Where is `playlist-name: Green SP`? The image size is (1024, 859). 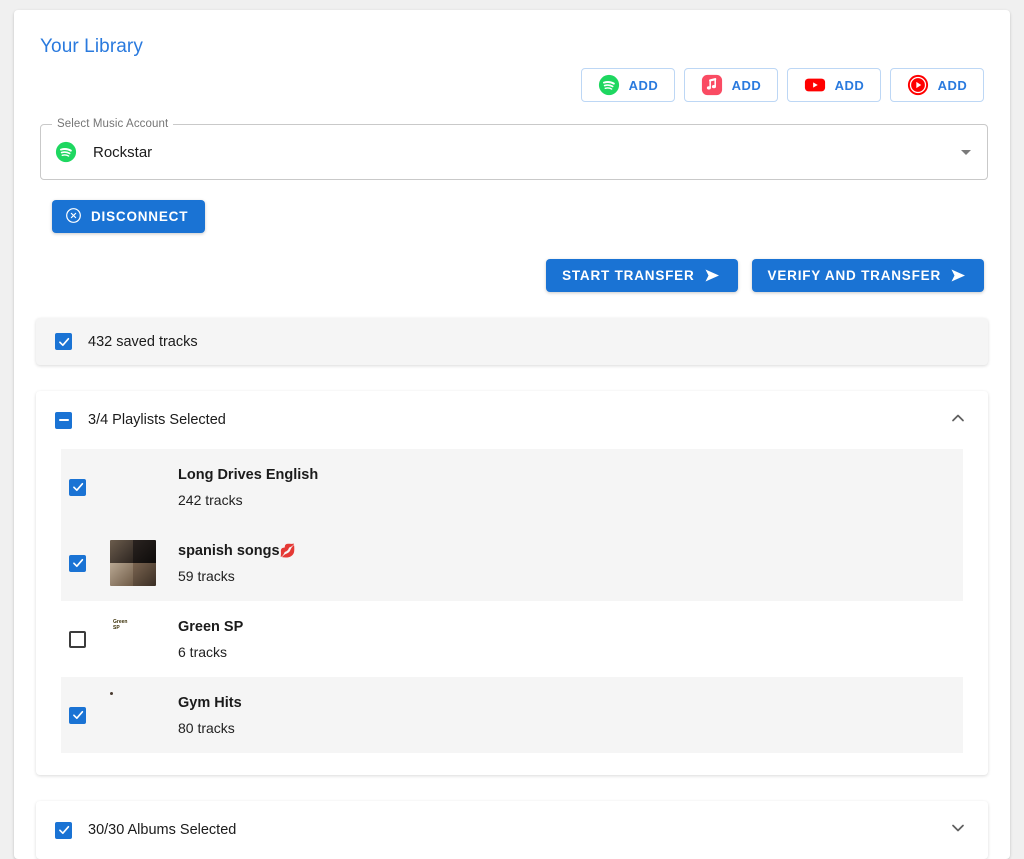 playlist-name: Green SP is located at coordinates (211, 627).